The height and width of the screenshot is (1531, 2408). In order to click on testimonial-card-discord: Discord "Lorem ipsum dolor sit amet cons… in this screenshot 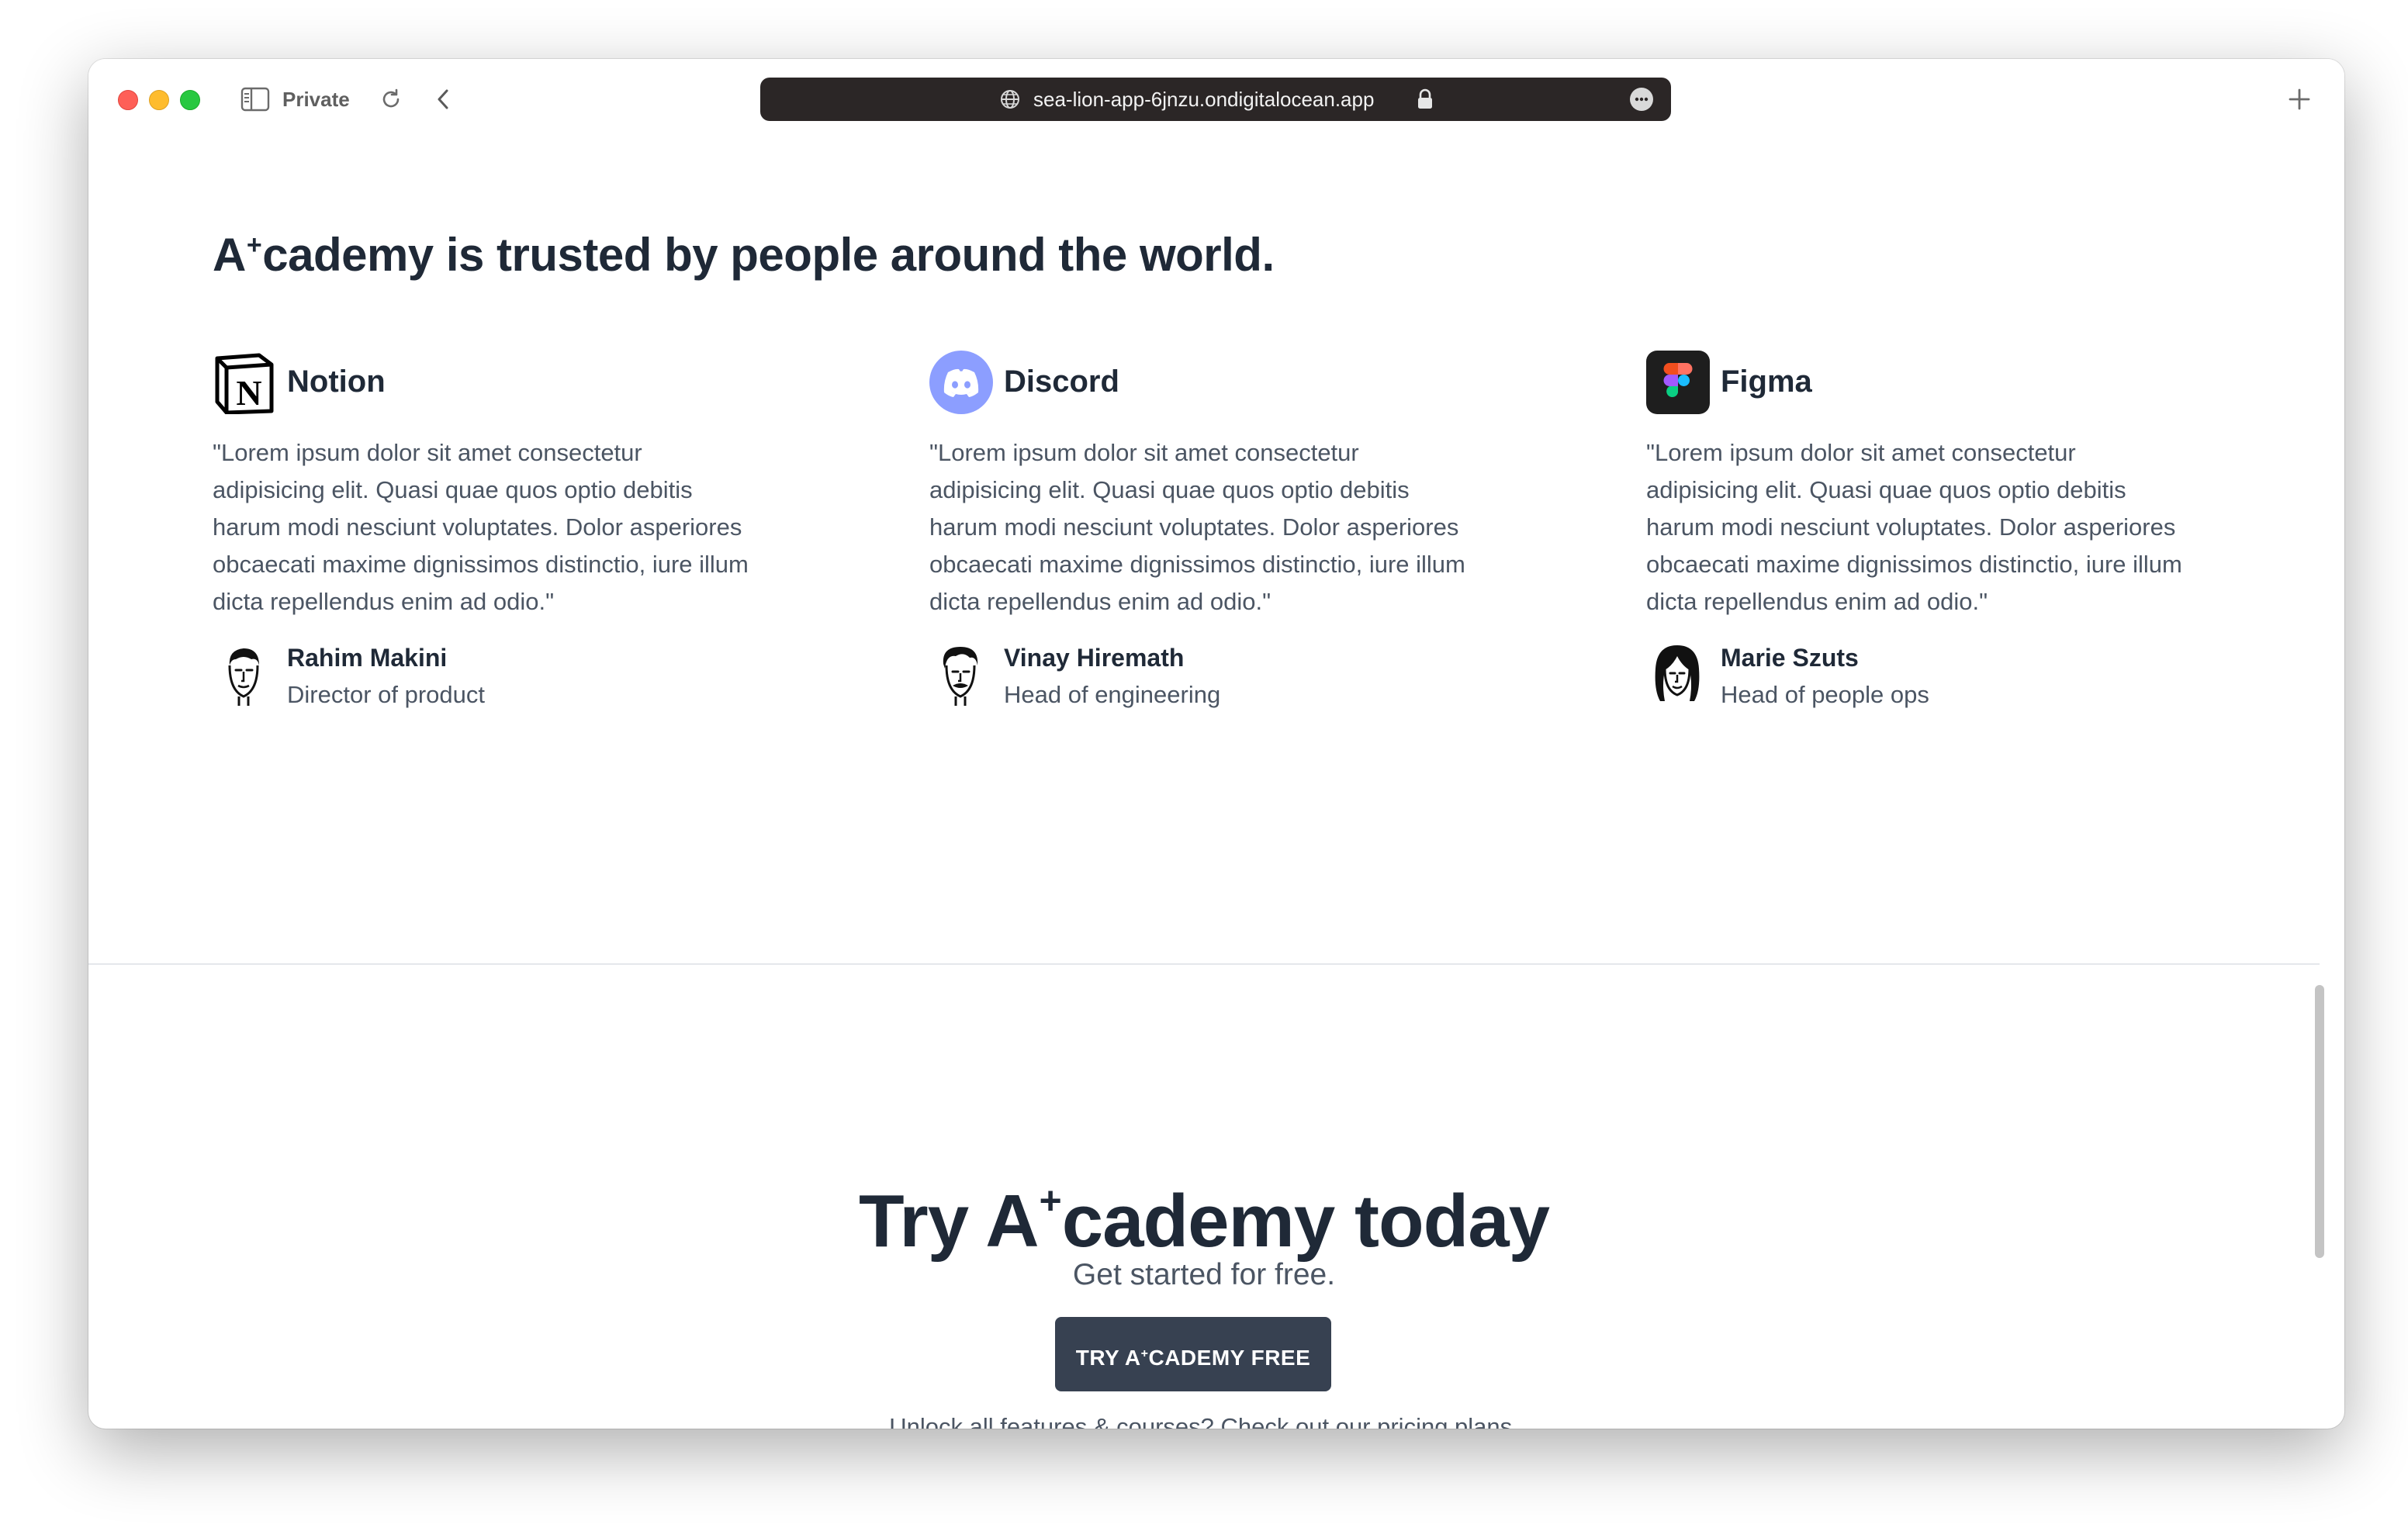, I will do `click(1216, 532)`.